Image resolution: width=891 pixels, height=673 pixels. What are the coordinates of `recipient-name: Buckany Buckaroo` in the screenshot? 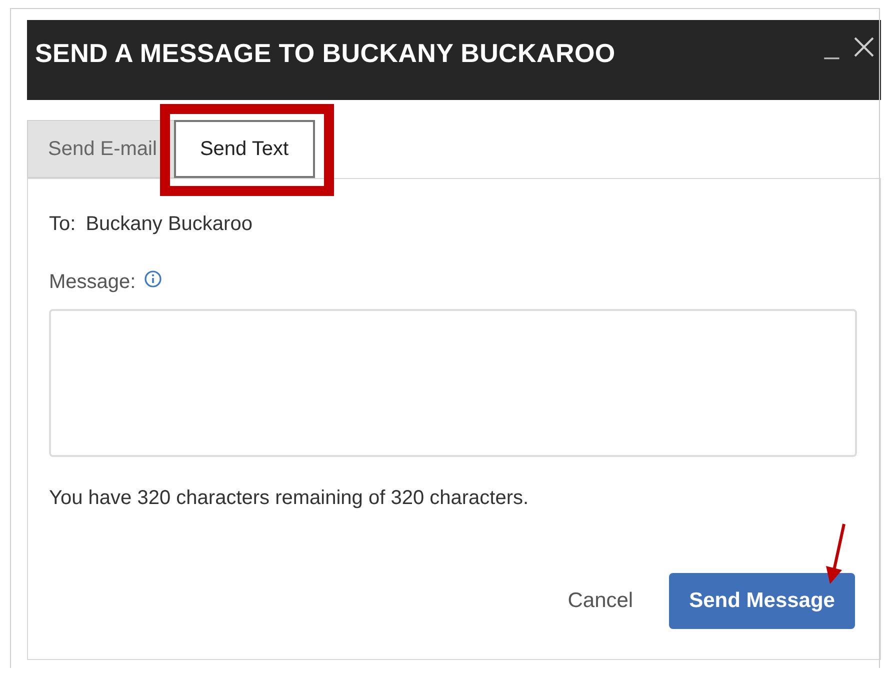 It's located at (169, 224).